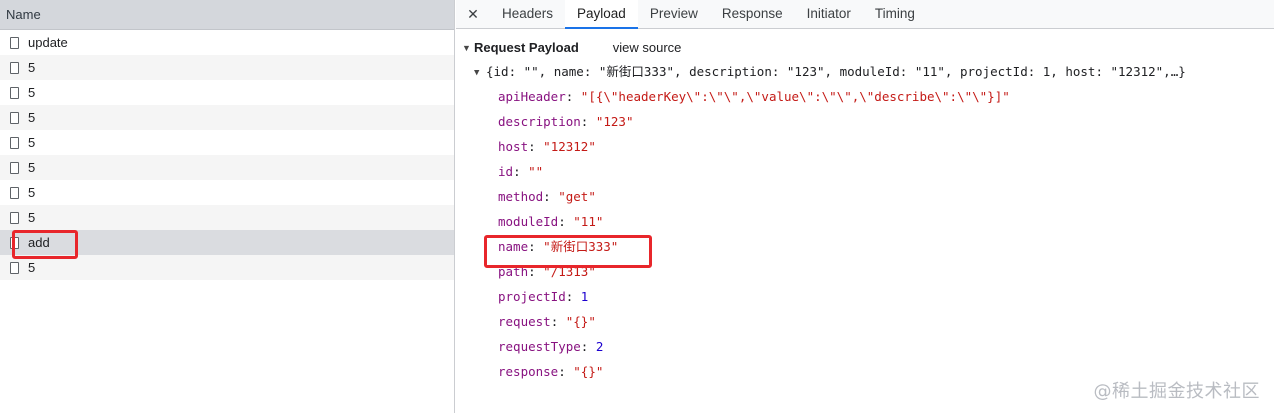 Image resolution: width=1274 pixels, height=413 pixels. What do you see at coordinates (674, 14) in the screenshot?
I see `tab-preview: Preview` at bounding box center [674, 14].